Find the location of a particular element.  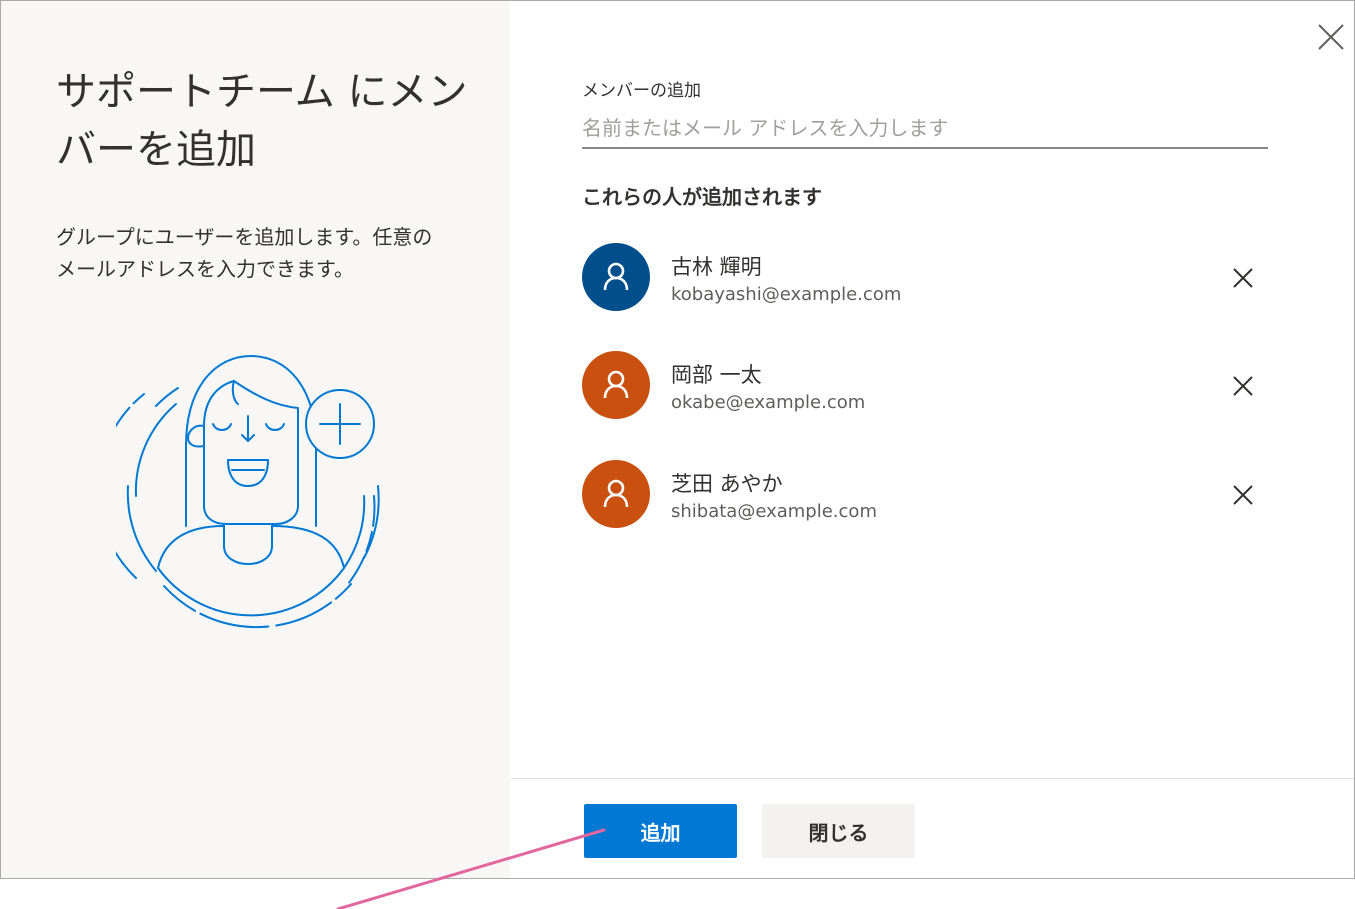

member-item: 岡部 一太 okabe@example.com is located at coordinates (927, 386).